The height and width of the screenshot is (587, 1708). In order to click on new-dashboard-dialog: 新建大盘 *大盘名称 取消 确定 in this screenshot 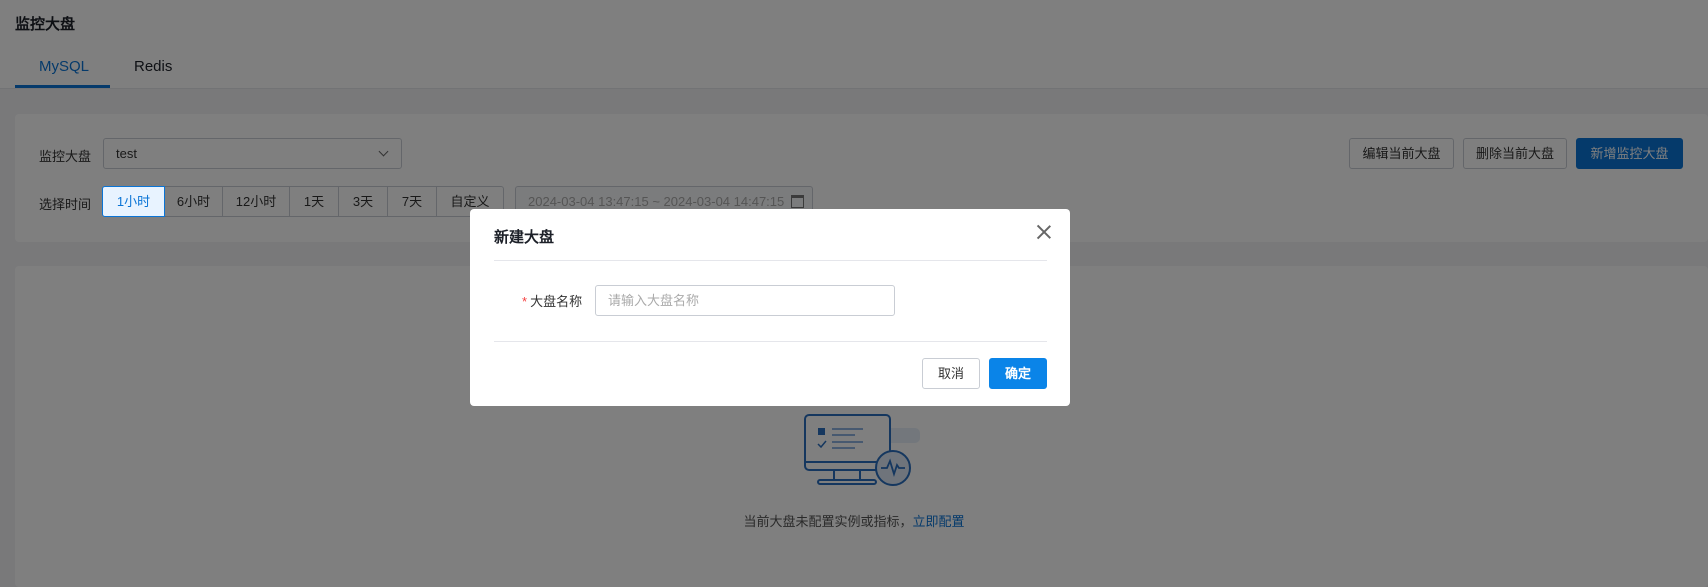, I will do `click(770, 307)`.